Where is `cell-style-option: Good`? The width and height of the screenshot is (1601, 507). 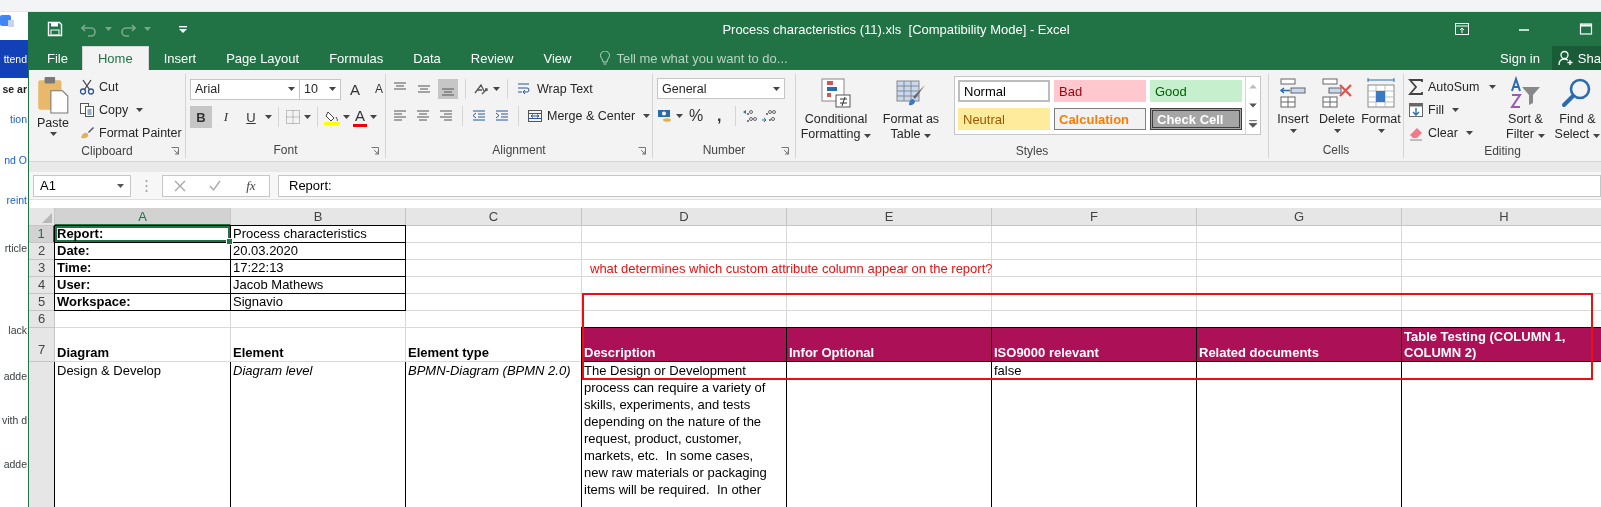
cell-style-option: Good is located at coordinates (1196, 91).